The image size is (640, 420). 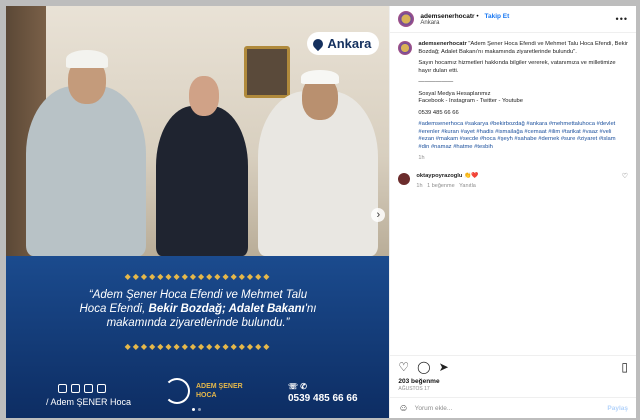 I want to click on banner-logo: ADEM ŞENER HOCA, so click(x=203, y=391).